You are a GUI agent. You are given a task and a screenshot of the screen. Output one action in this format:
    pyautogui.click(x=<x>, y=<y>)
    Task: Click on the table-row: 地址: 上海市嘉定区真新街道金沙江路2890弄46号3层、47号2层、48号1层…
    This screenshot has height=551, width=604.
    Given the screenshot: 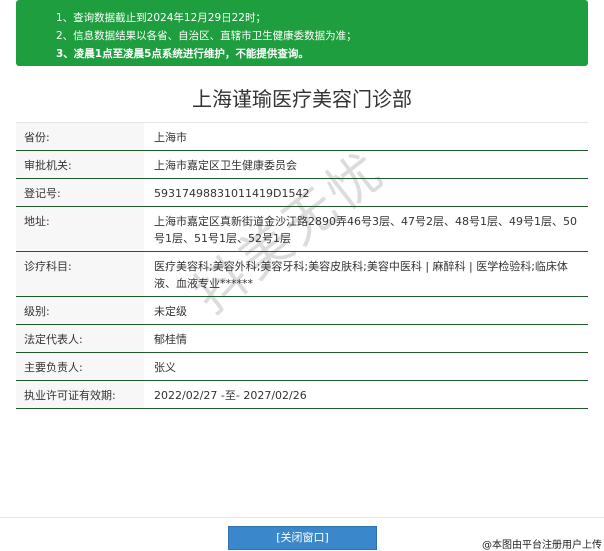 What is the action you would take?
    pyautogui.click(x=302, y=229)
    